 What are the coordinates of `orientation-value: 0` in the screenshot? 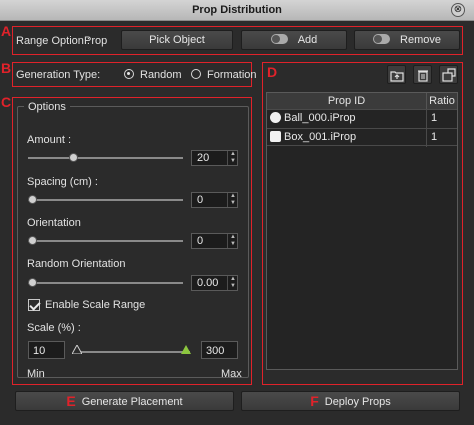 It's located at (200, 241).